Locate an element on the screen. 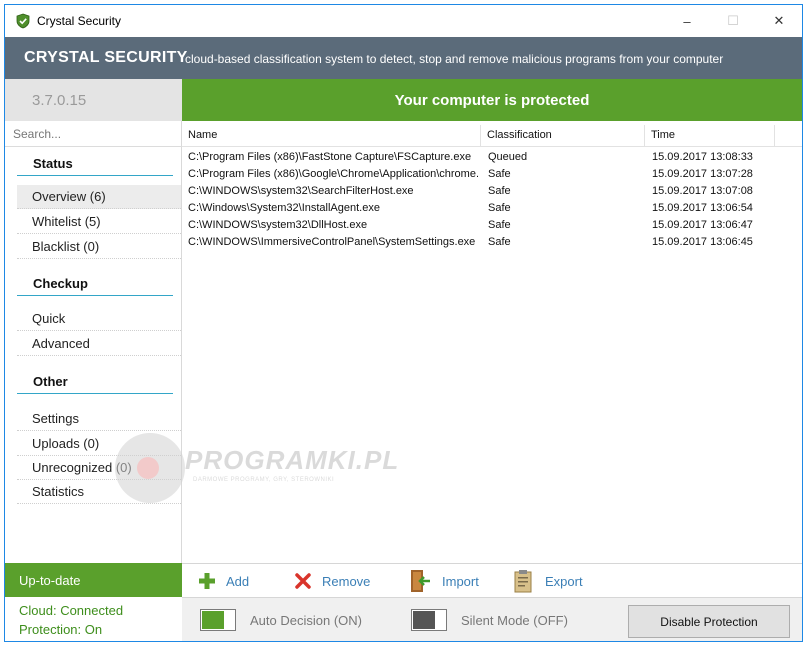 The width and height of the screenshot is (806, 645). protection-status-label: Protection: On is located at coordinates (61, 629).